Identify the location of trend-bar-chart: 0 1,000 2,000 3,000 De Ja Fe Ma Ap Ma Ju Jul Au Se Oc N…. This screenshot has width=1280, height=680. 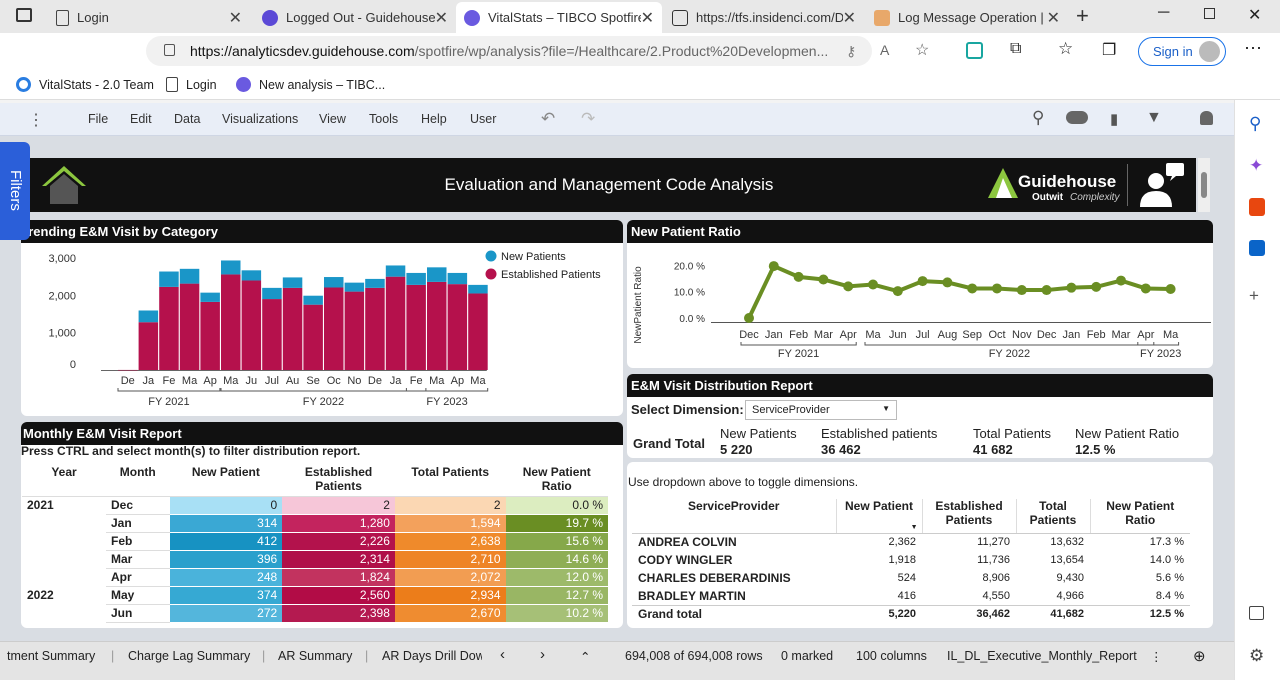
(322, 329).